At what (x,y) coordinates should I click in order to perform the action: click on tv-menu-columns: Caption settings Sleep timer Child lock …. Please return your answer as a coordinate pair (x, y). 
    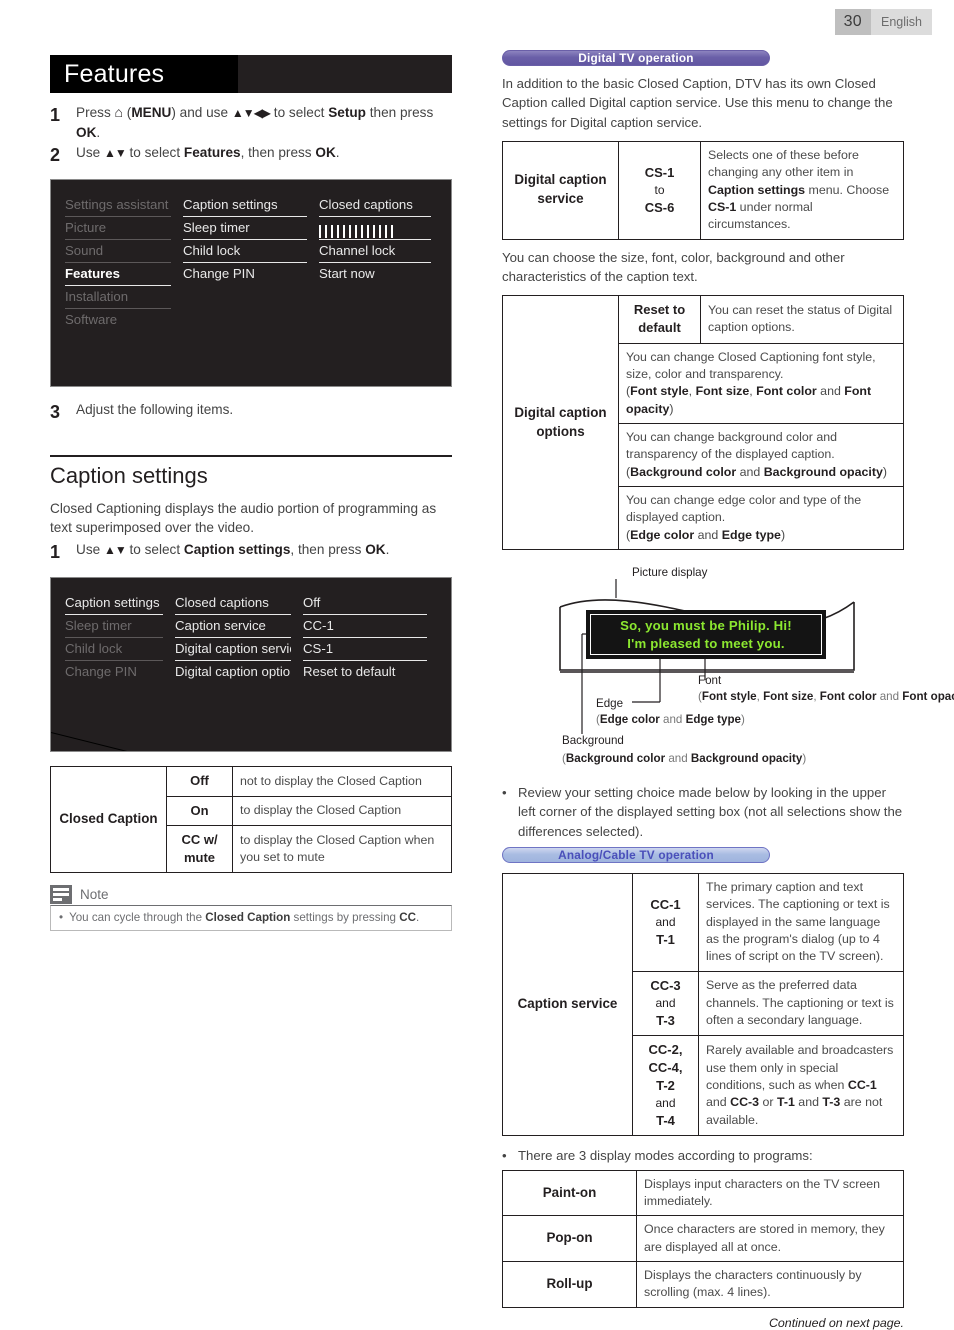
    Looking at the image, I should click on (251, 638).